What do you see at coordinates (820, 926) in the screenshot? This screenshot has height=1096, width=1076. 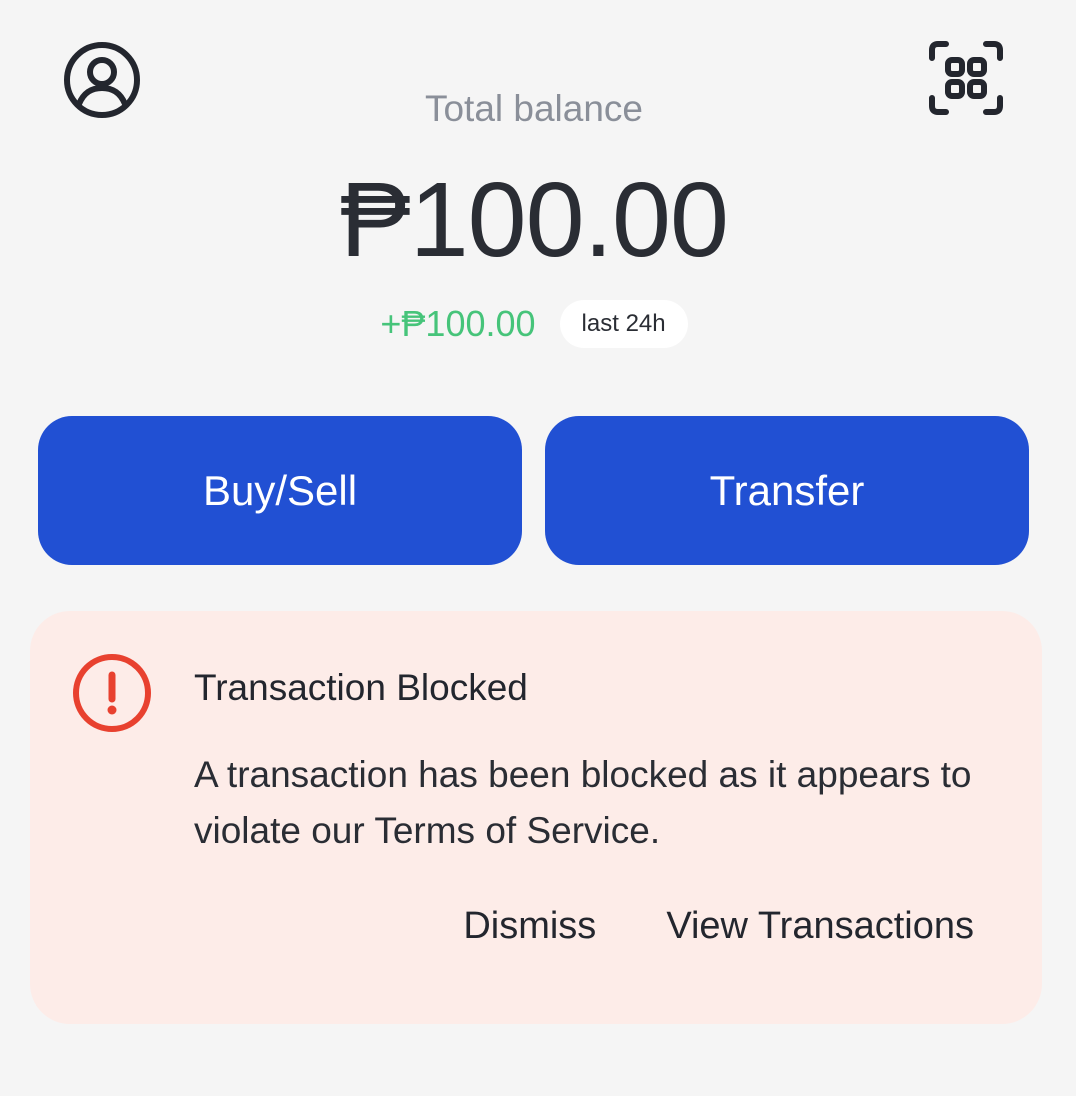 I see `view-transactions-button: View Transactions` at bounding box center [820, 926].